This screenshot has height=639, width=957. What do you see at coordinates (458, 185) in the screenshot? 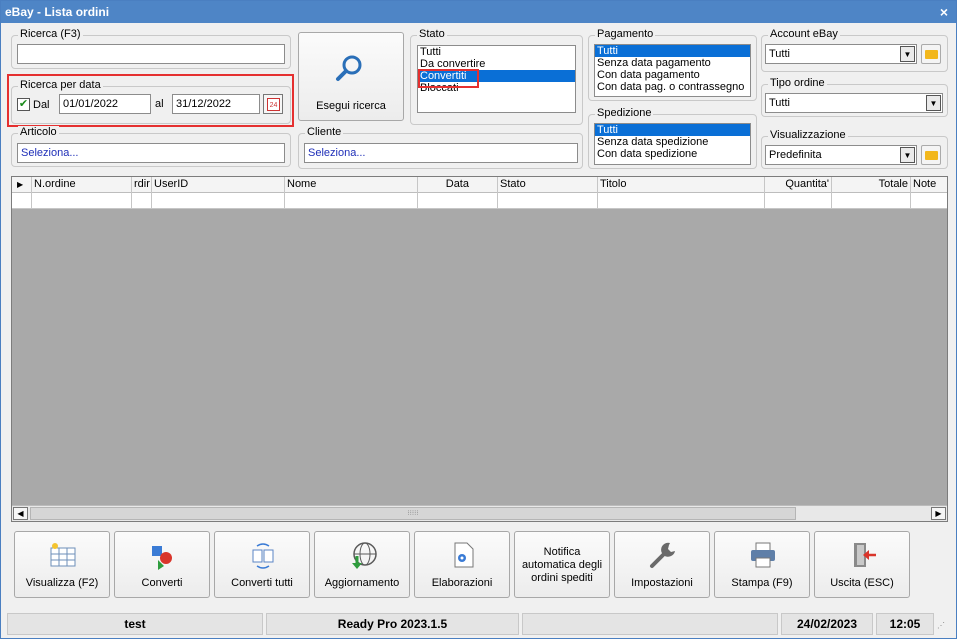
I see `col-data: Data` at bounding box center [458, 185].